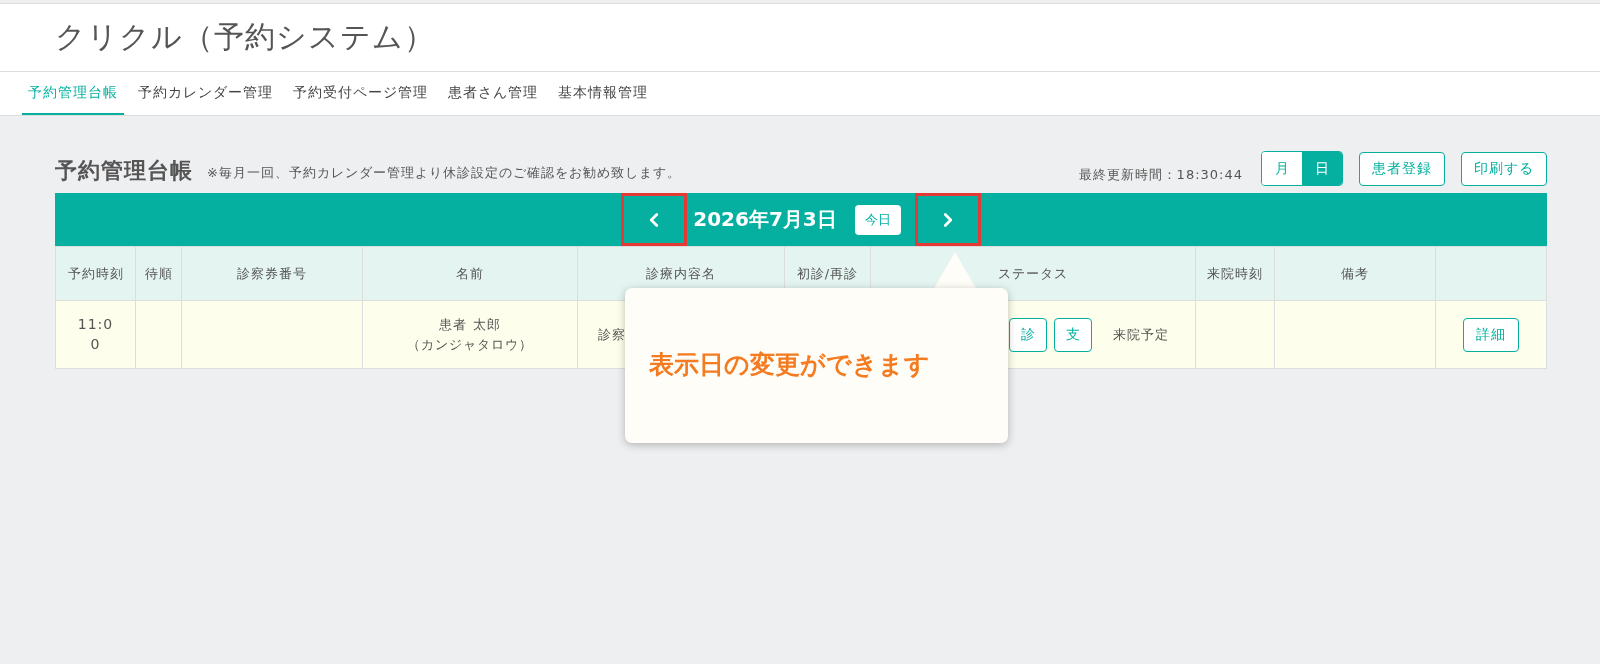  I want to click on table-cell, so click(158, 334).